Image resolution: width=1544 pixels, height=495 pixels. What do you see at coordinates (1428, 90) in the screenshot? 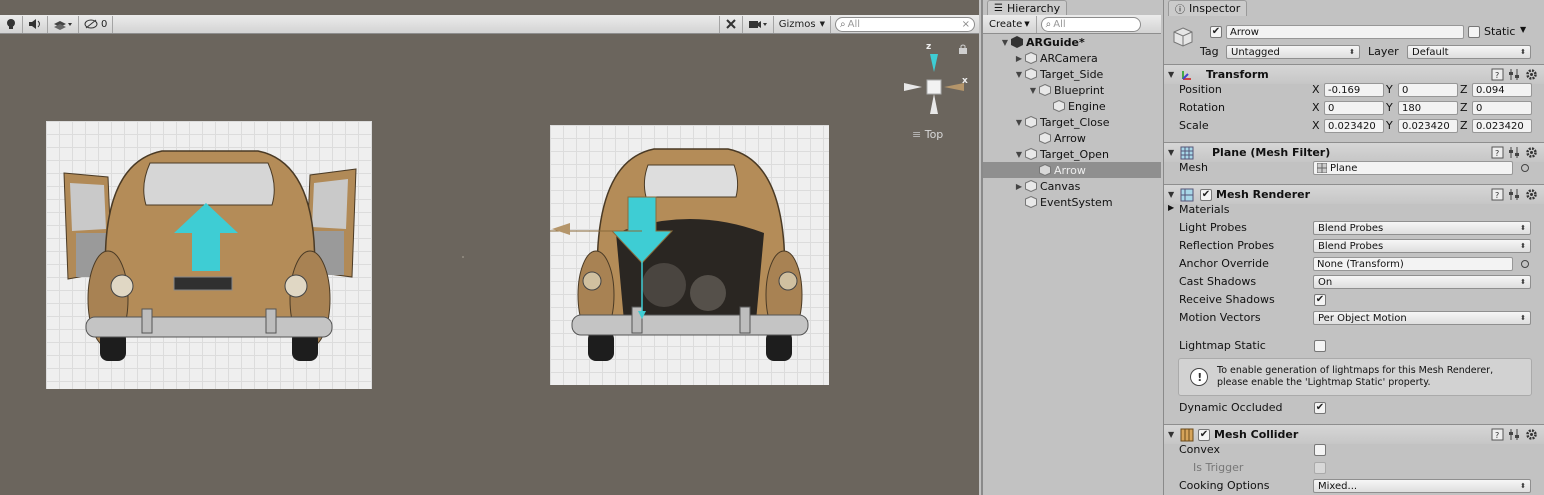
I see `position-y-field: 0` at bounding box center [1428, 90].